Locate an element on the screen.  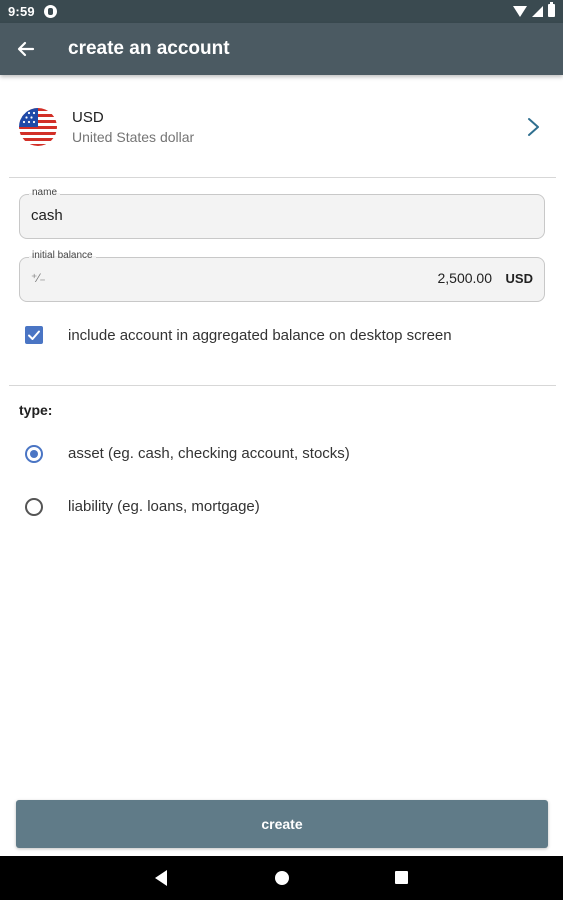
name-field-value: cash is located at coordinates (47, 215).